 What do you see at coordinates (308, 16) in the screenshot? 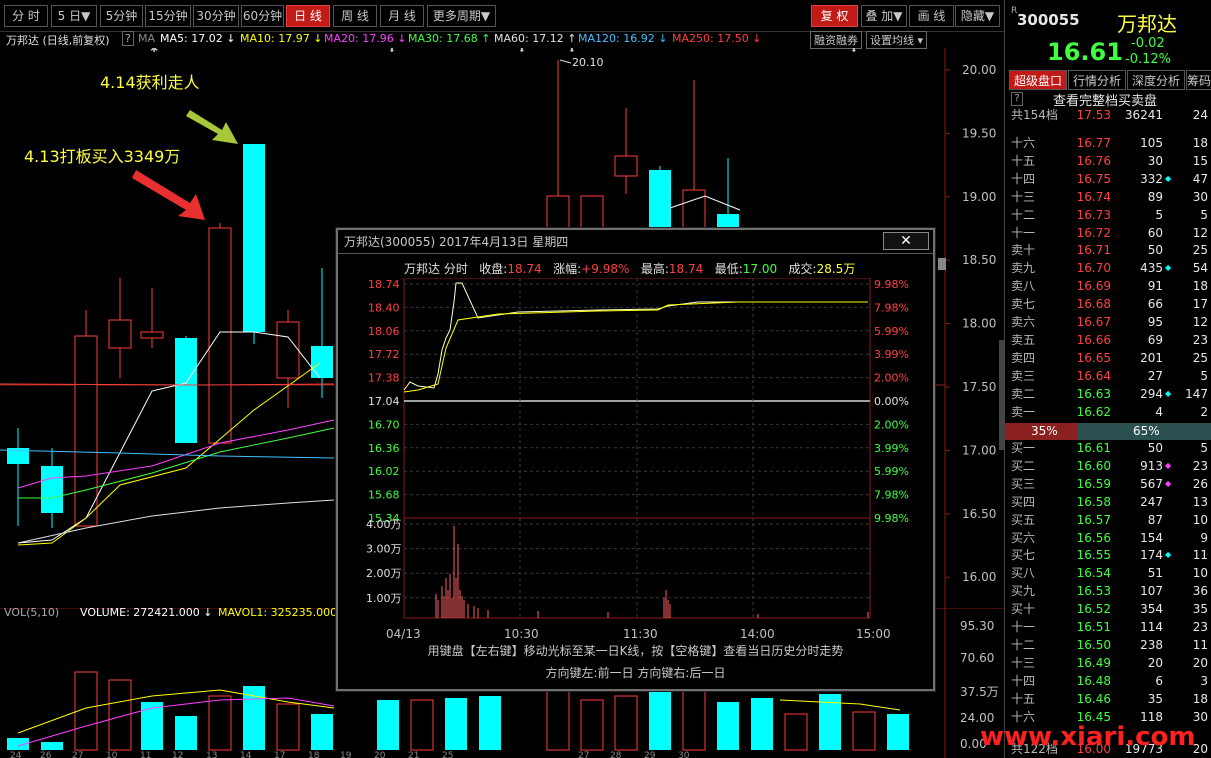
I see `period-tab-daily: 日 线` at bounding box center [308, 16].